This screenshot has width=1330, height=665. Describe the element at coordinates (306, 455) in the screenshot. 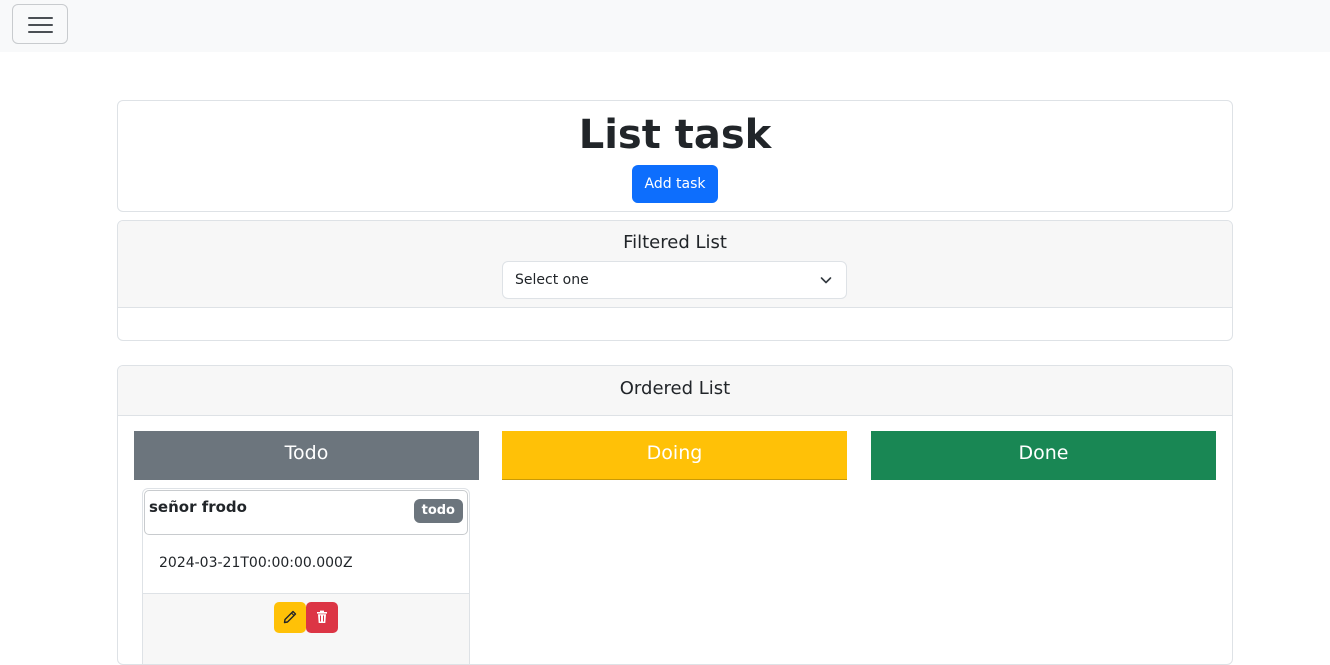

I see `column-header-todo: Todo` at that location.